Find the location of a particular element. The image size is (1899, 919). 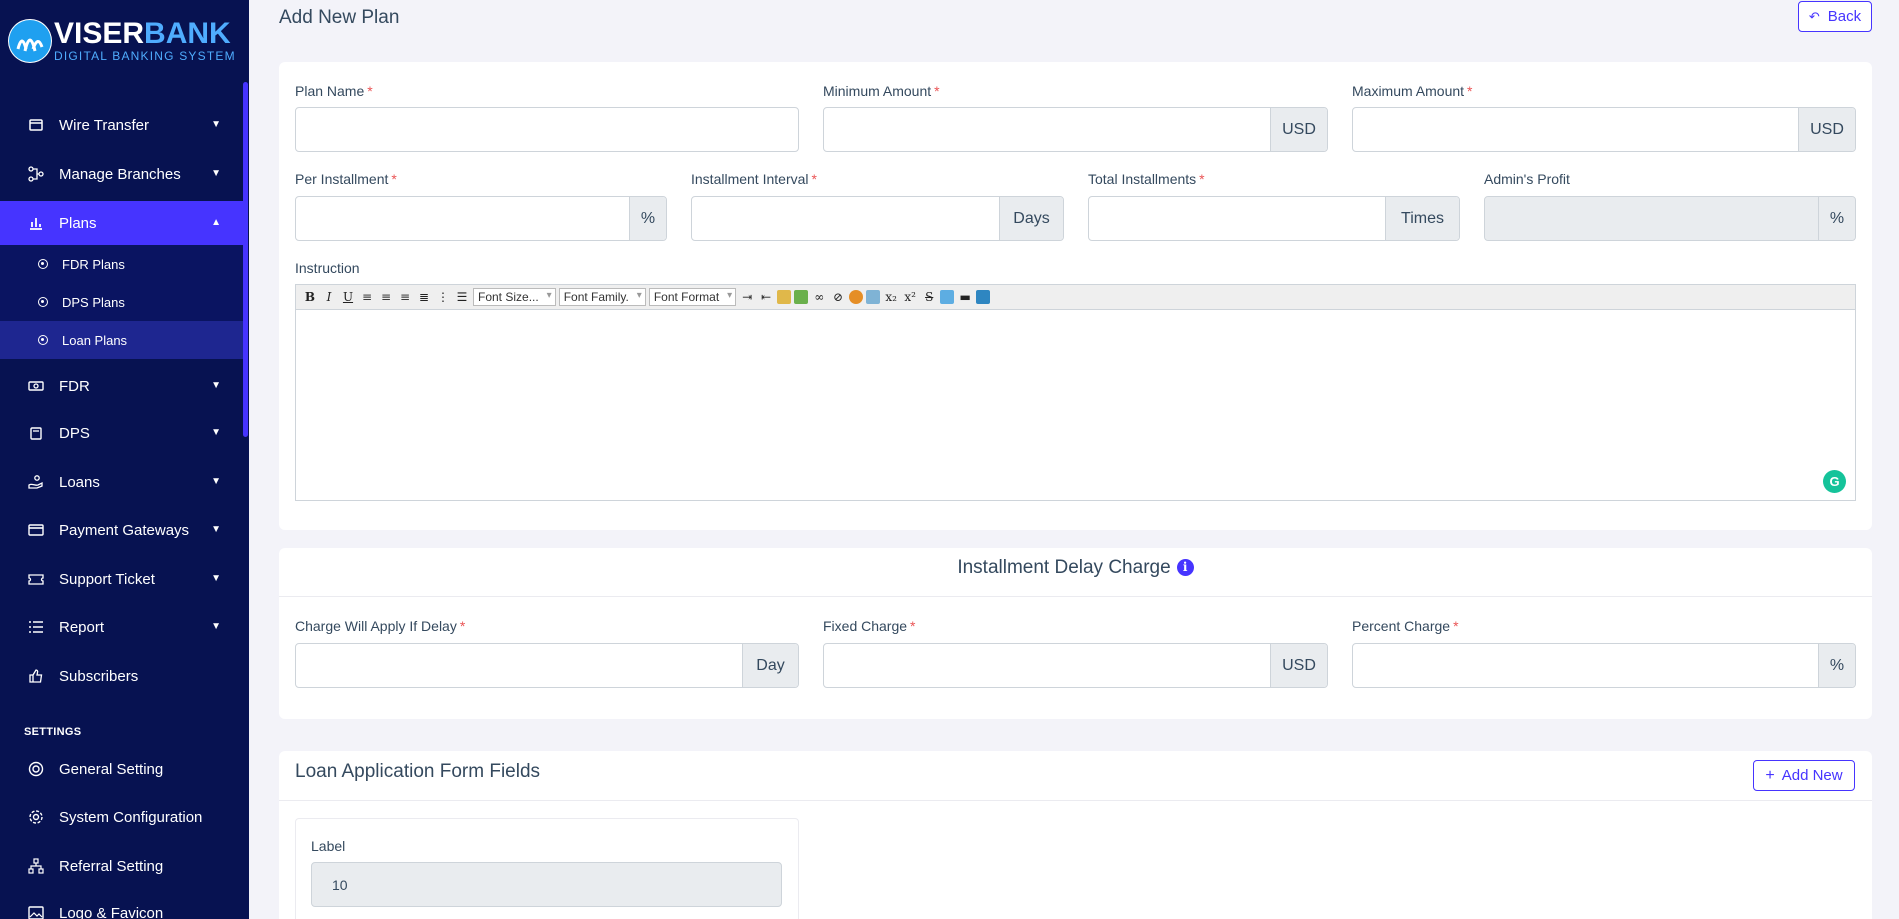

sidebar-item-payment-gateways: Payment Gateways ▼ is located at coordinates (121, 530).